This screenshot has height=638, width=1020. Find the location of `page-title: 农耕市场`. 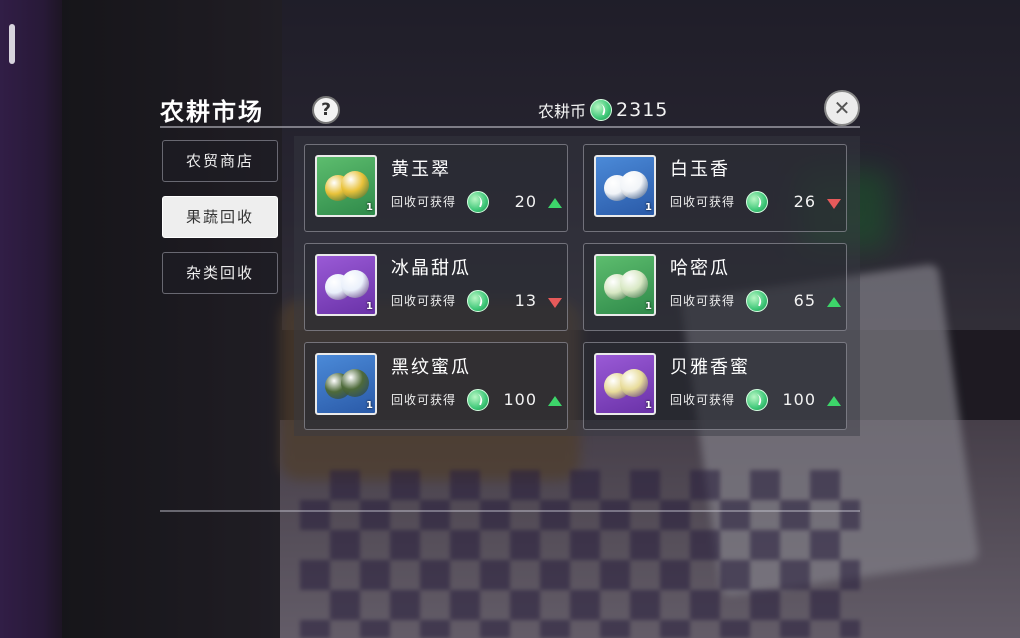

page-title: 农耕市场 is located at coordinates (212, 112).